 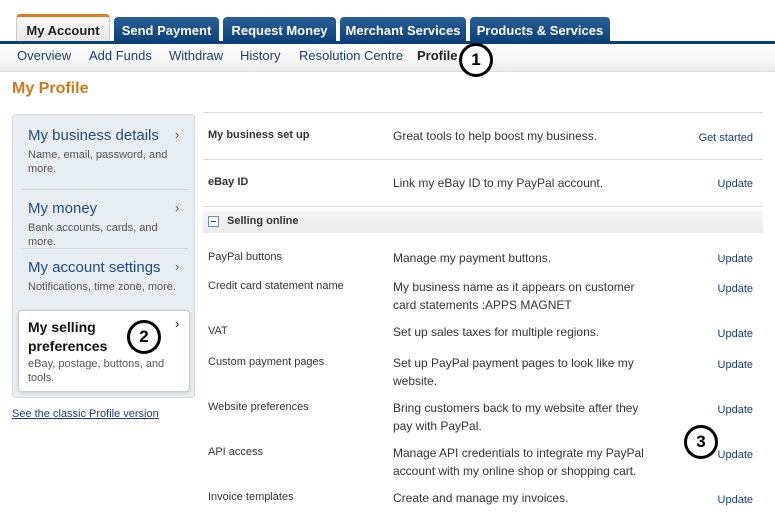 What do you see at coordinates (85, 414) in the screenshot?
I see `classic-profile-link: See the classic Profile version` at bounding box center [85, 414].